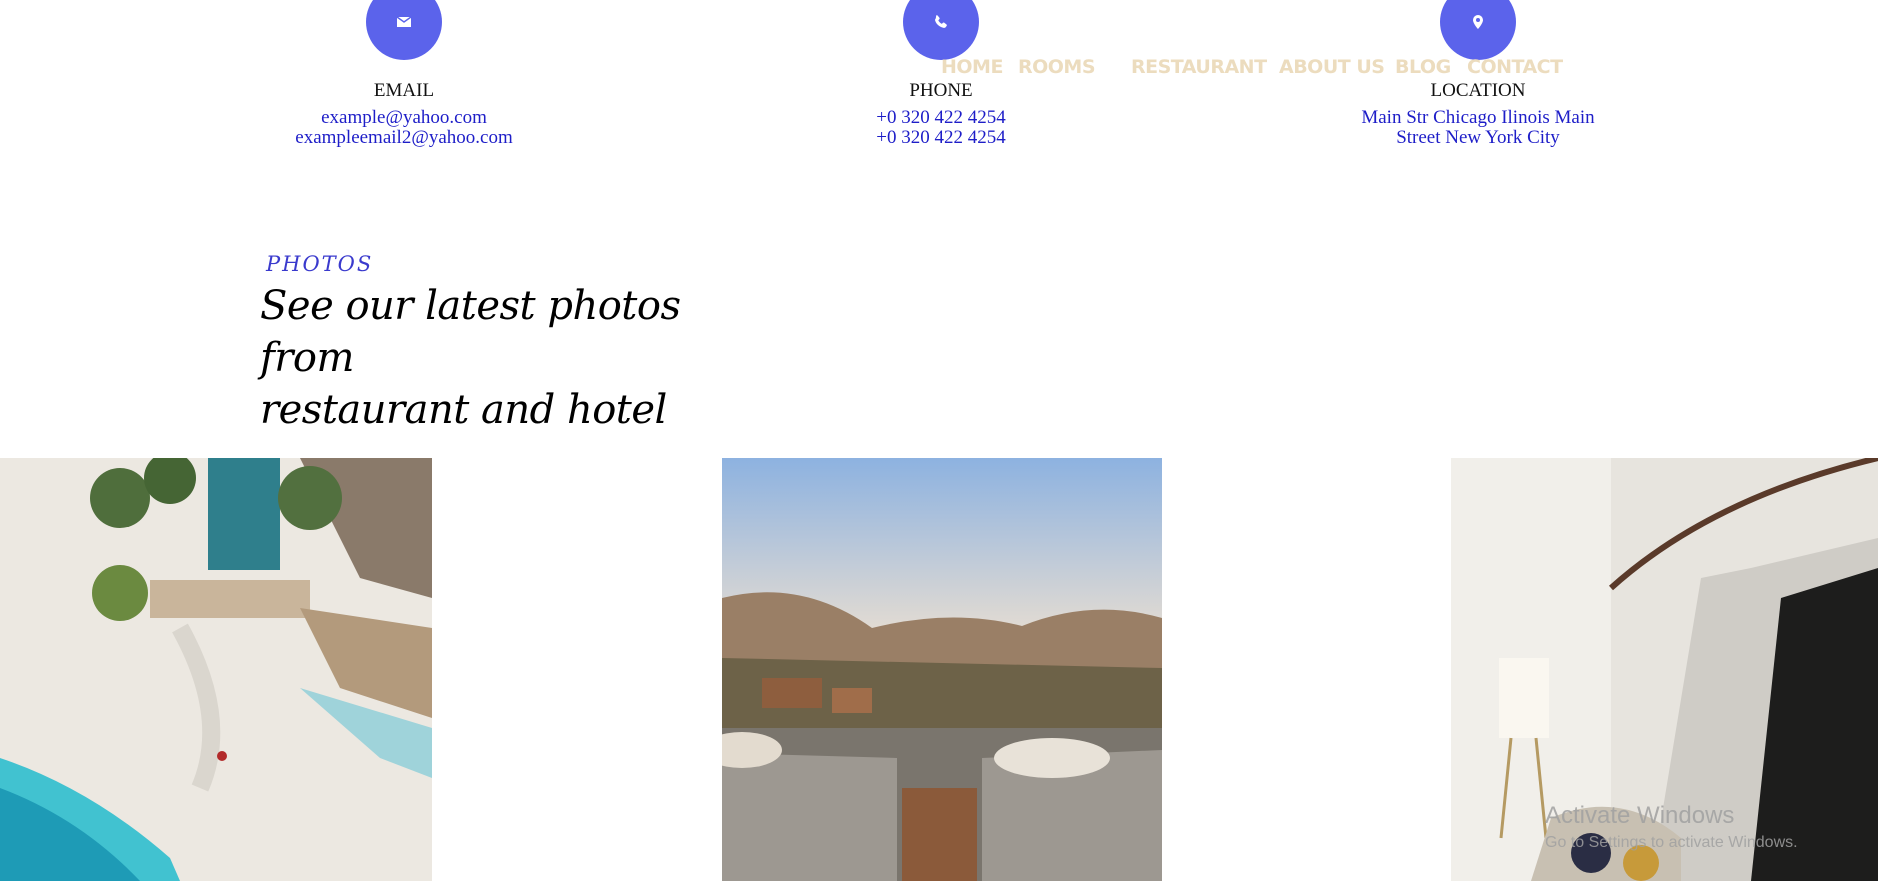 Image resolution: width=1878 pixels, height=881 pixels. What do you see at coordinates (941, 30) in the screenshot?
I see `phone-badge` at bounding box center [941, 30].